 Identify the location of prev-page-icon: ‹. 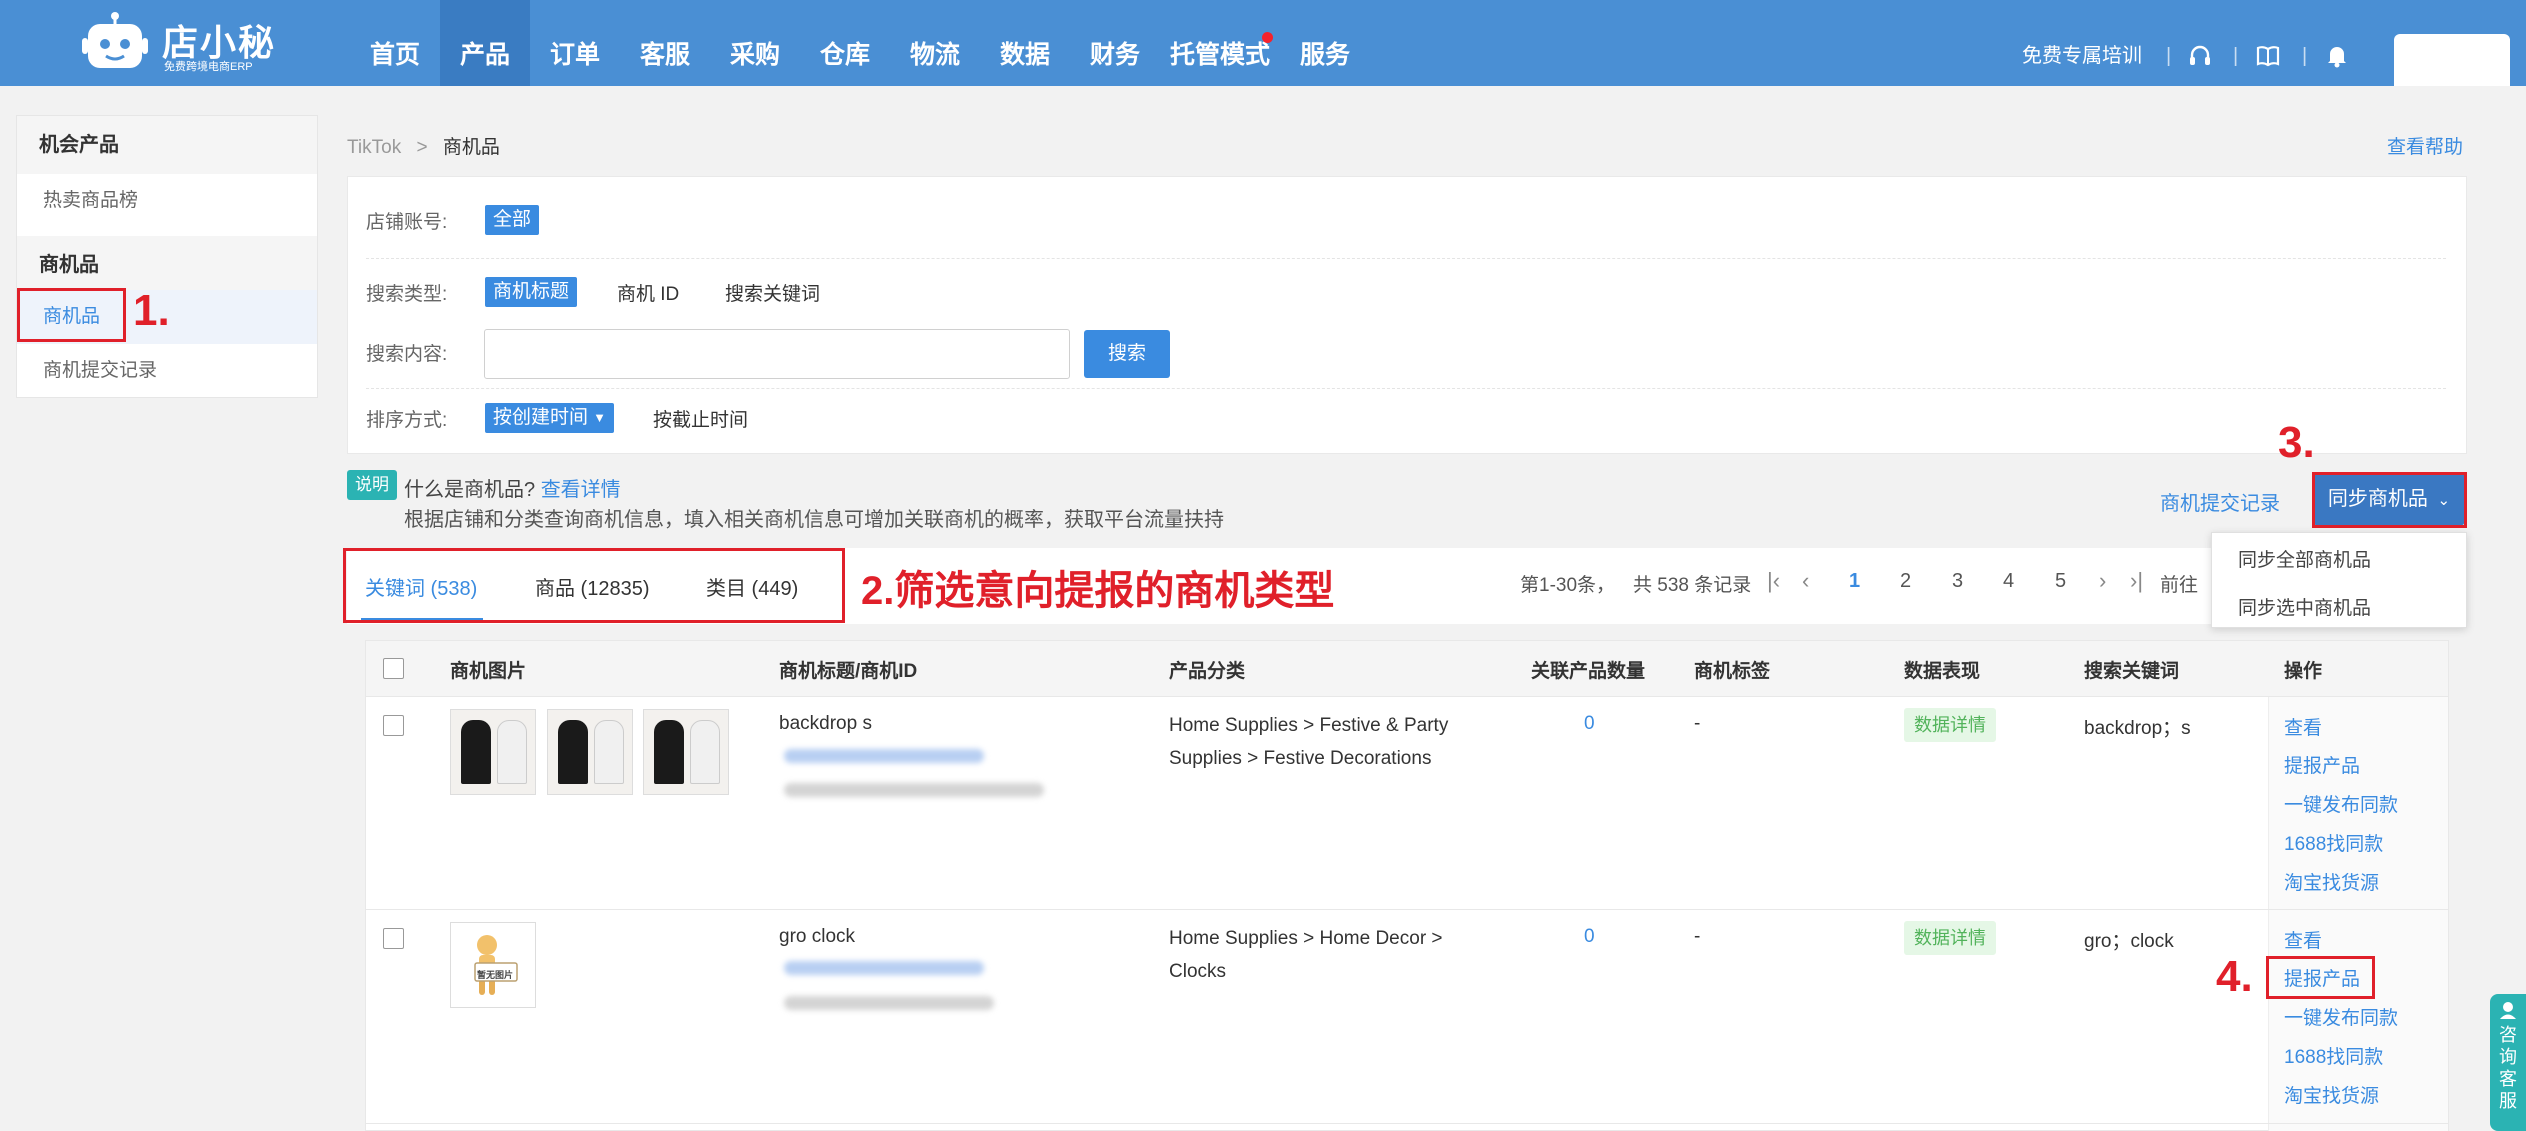
(1805, 581).